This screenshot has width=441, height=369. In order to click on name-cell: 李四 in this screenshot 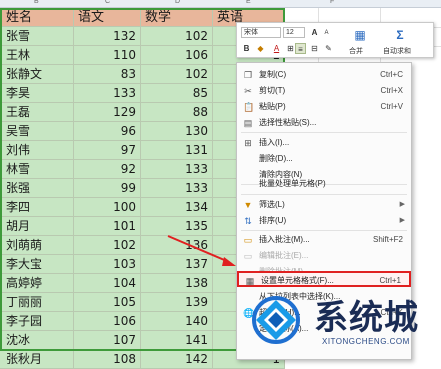, I will do `click(37, 207)`.